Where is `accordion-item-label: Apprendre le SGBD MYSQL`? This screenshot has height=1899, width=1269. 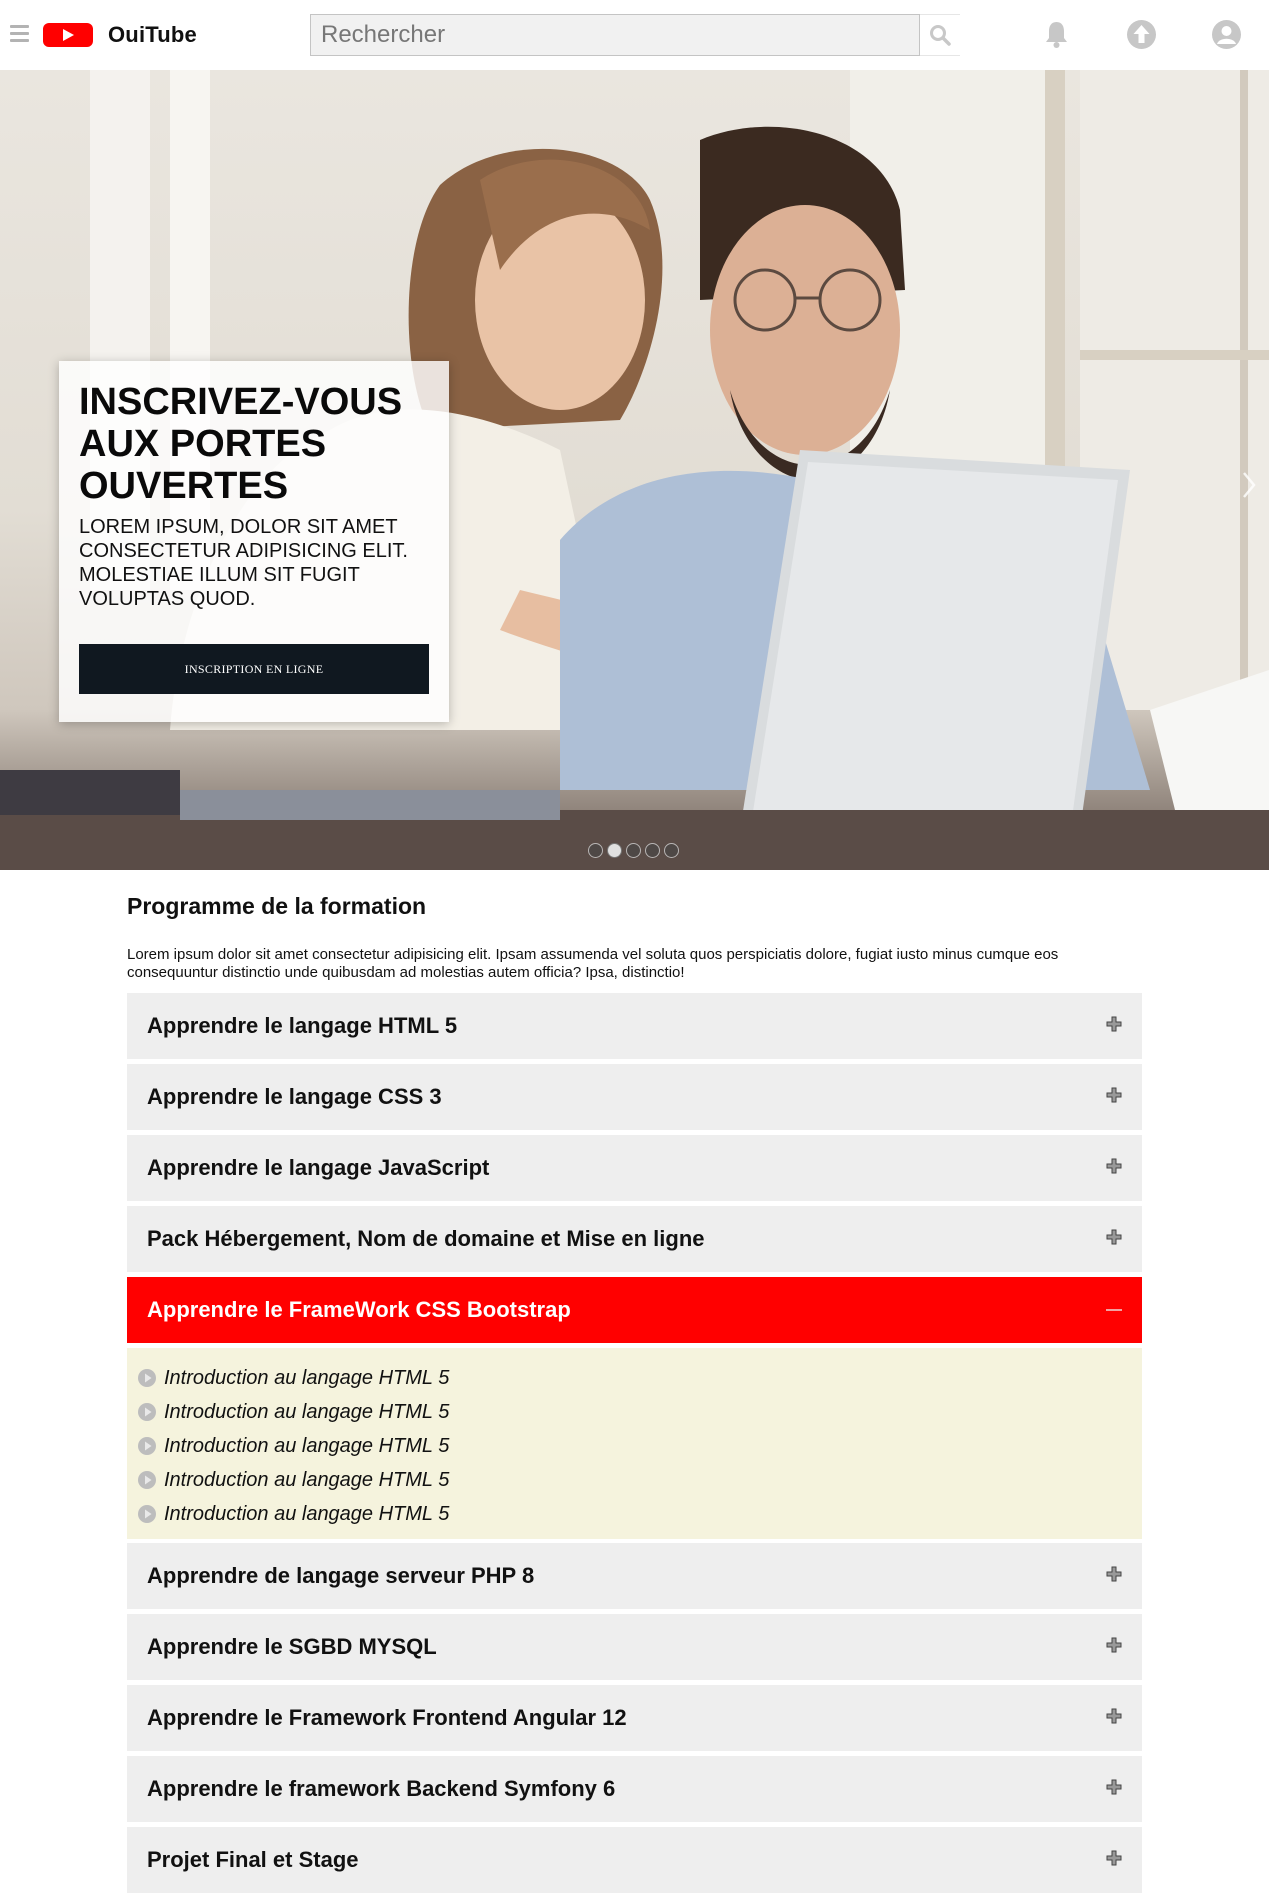 accordion-item-label: Apprendre le SGBD MYSQL is located at coordinates (292, 1646).